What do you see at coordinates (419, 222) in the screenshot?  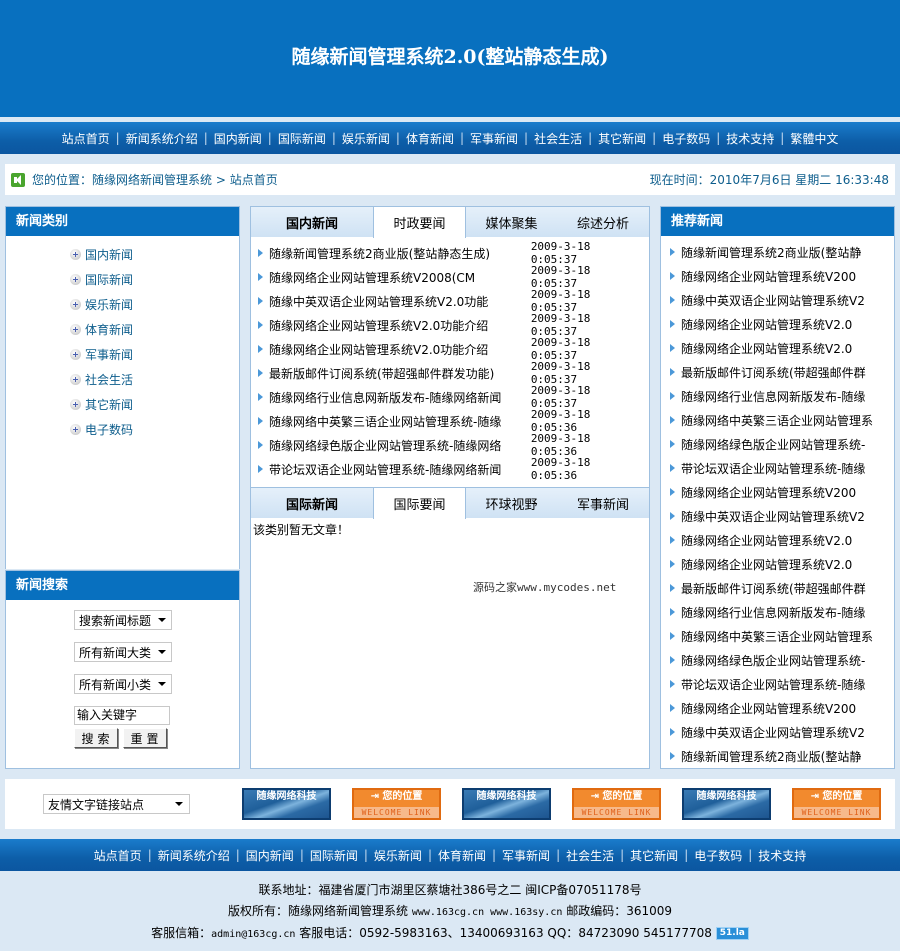 I see `tab-politics: 时政要闻` at bounding box center [419, 222].